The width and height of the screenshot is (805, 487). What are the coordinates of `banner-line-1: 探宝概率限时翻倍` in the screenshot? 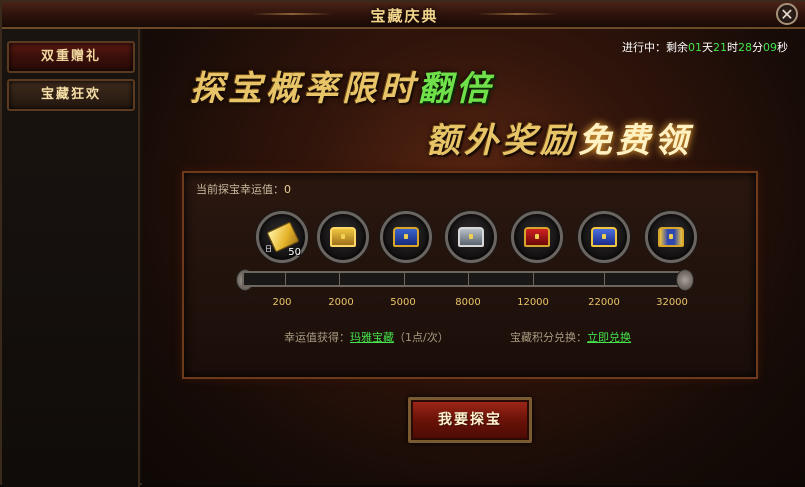 It's located at (342, 85).